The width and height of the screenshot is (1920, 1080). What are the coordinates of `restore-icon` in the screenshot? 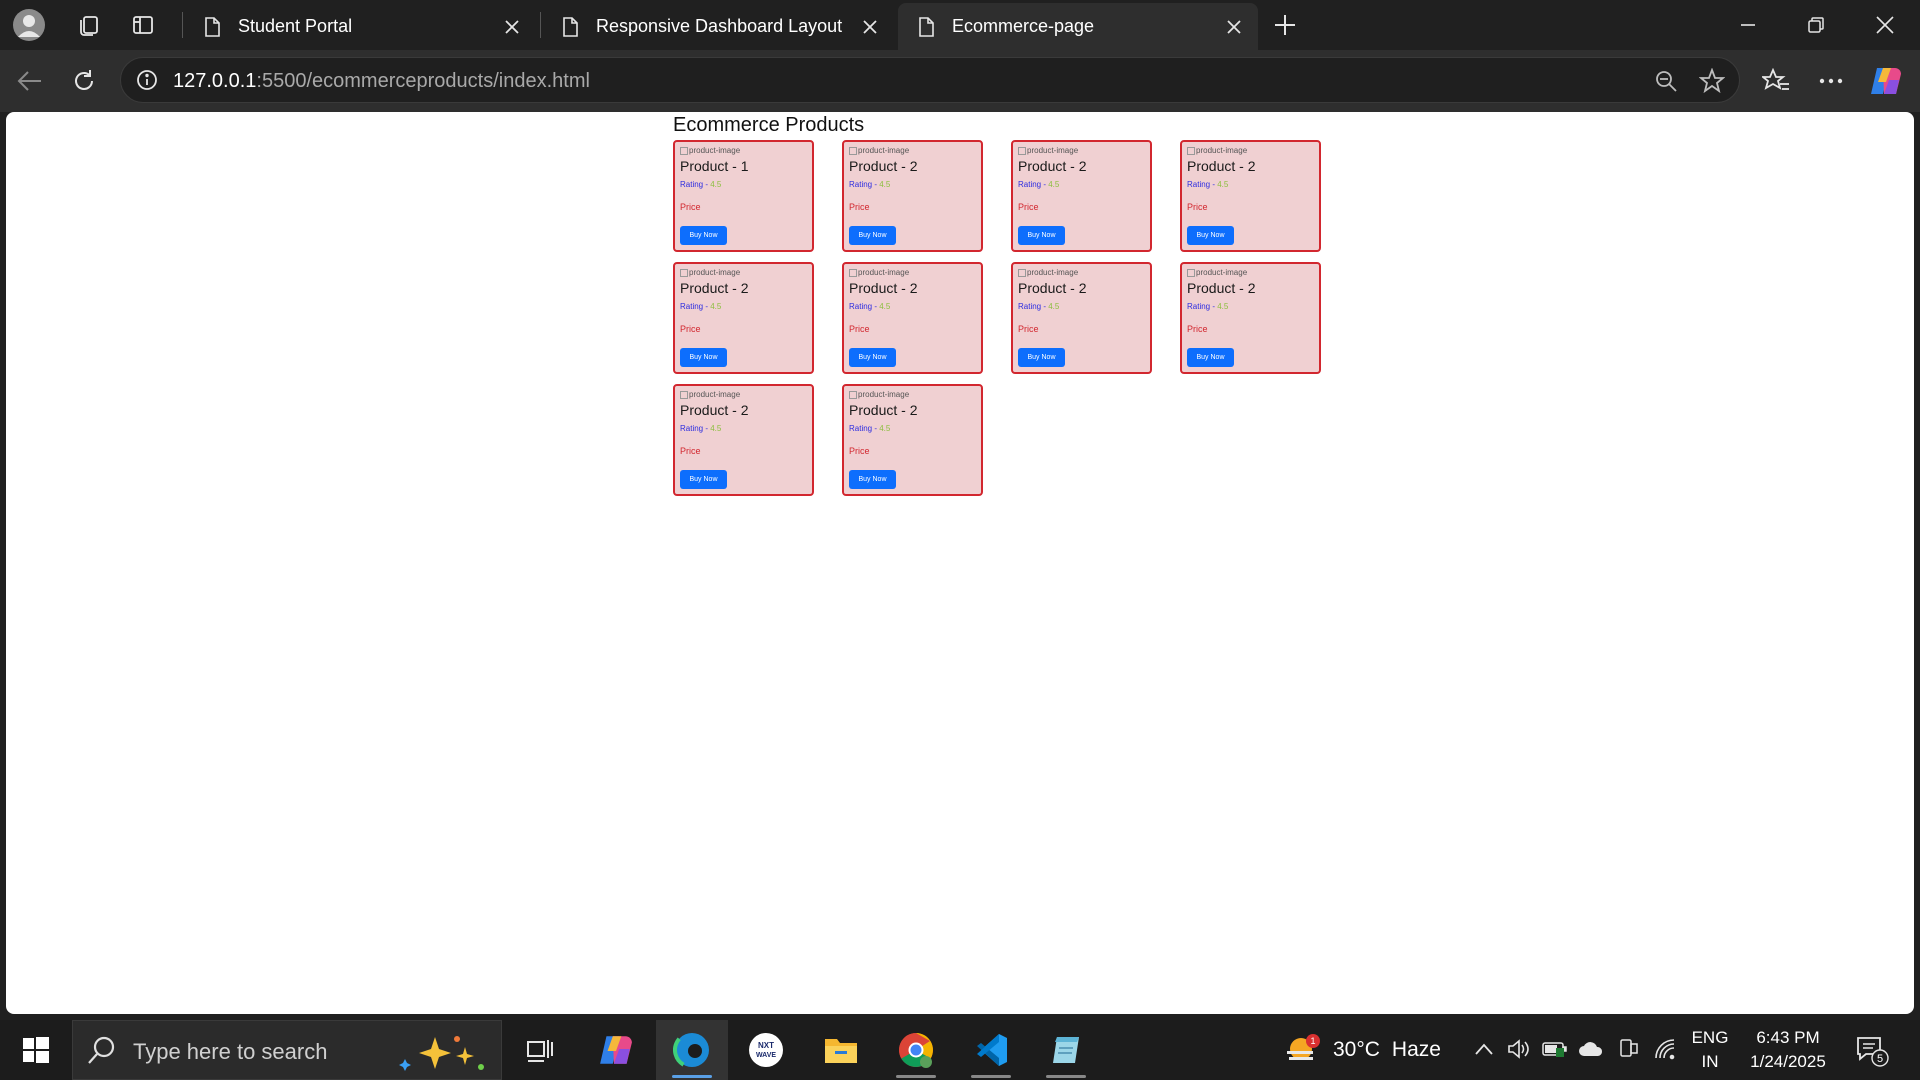 It's located at (1816, 25).